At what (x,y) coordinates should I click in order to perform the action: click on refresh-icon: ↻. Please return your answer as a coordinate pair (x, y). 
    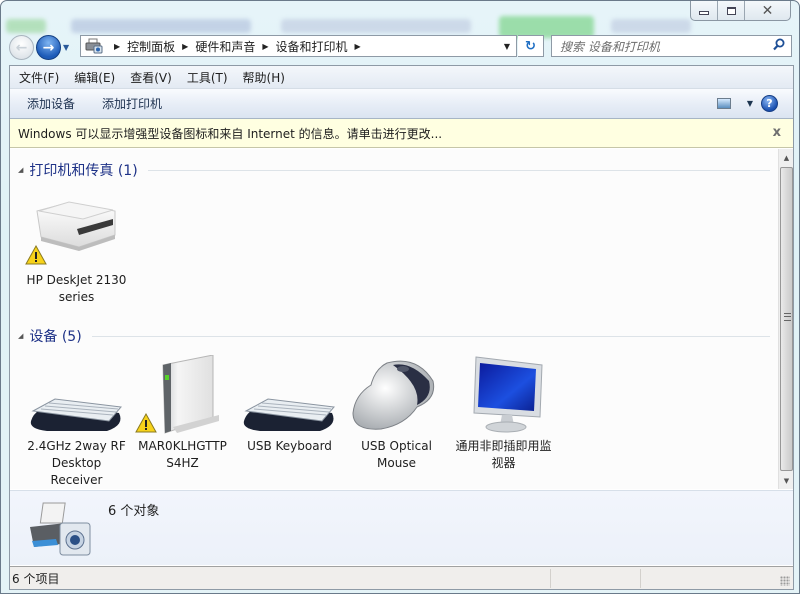
    Looking at the image, I should click on (530, 46).